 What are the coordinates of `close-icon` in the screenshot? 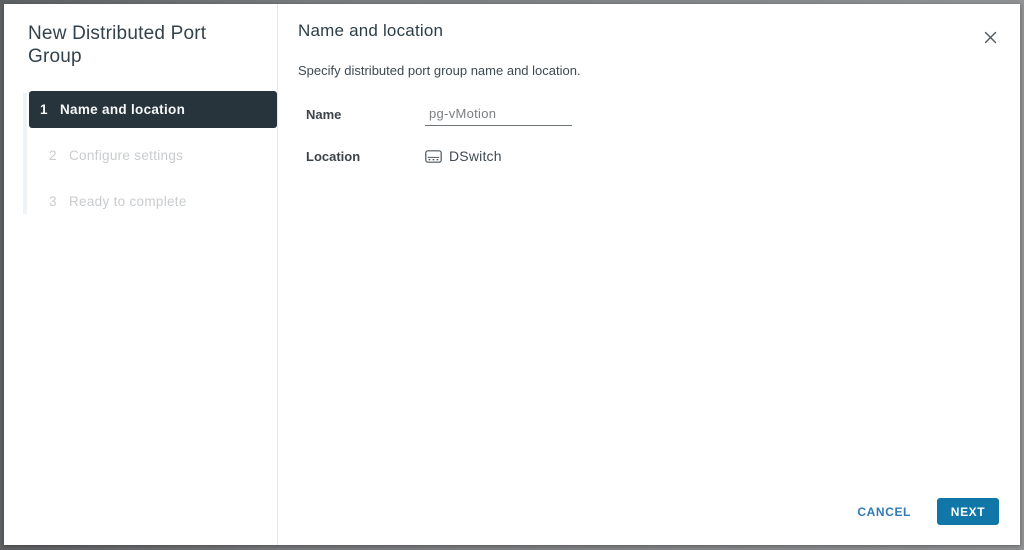 It's located at (990, 37).